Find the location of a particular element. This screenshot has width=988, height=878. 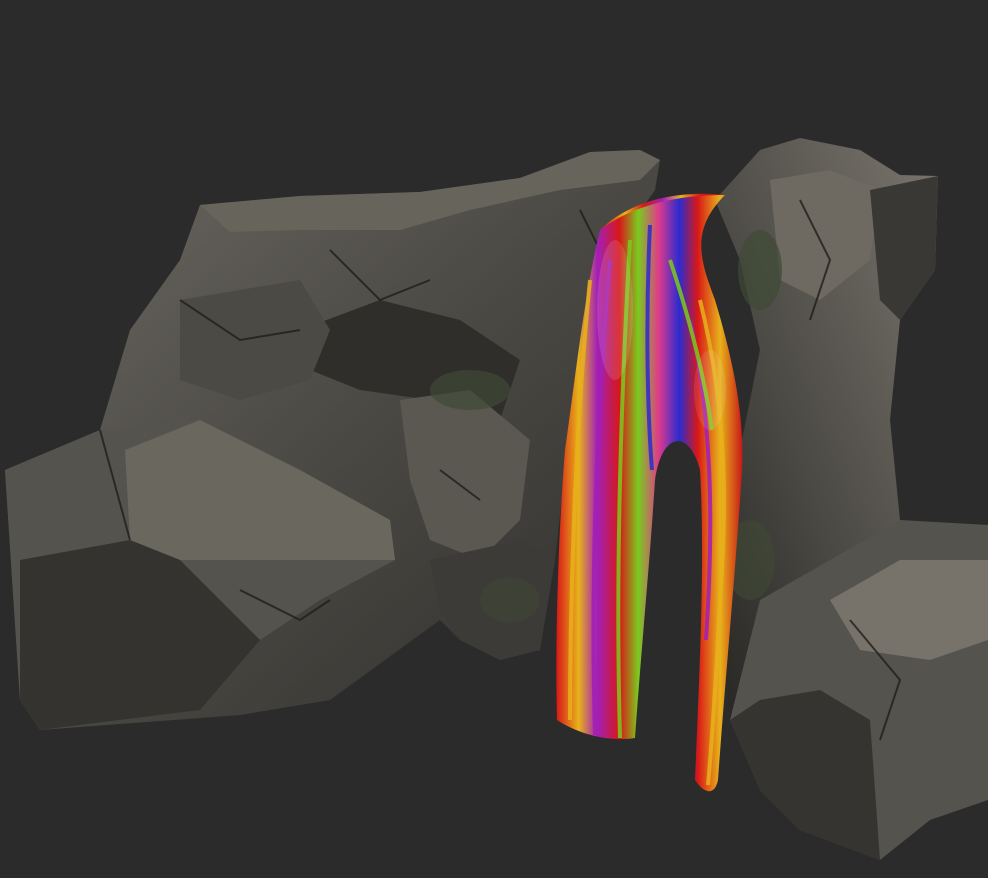

rock-right-boulder-shadow is located at coordinates (805, 775).